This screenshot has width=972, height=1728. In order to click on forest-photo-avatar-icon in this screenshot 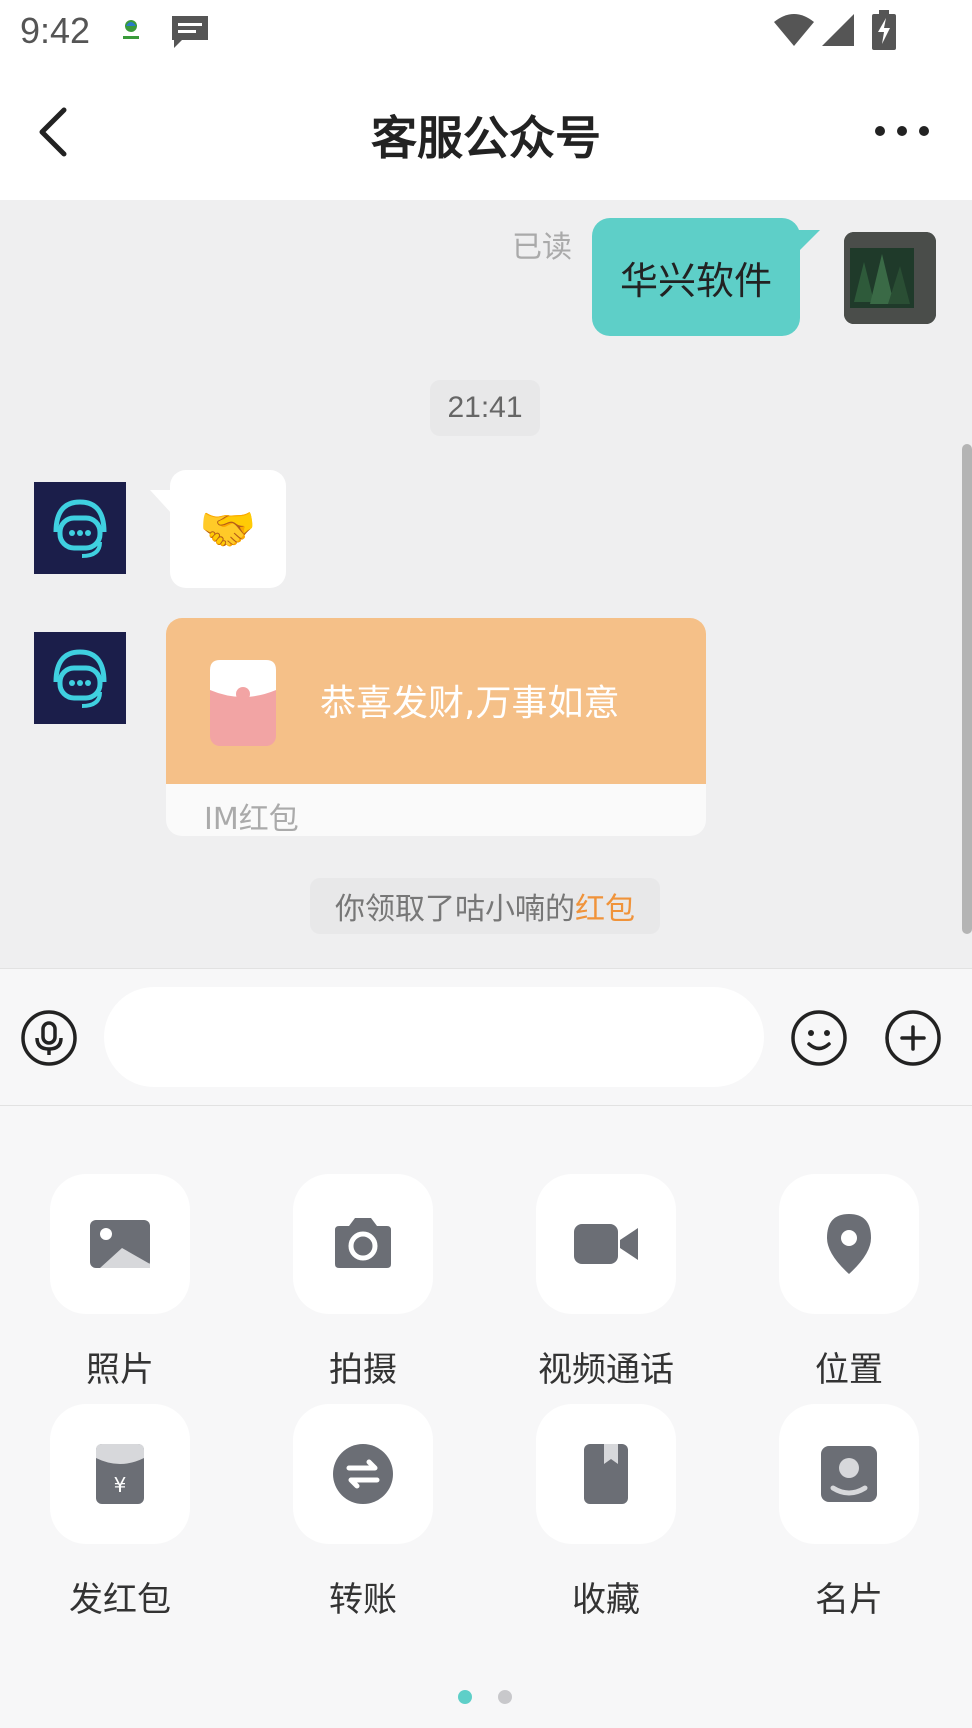, I will do `click(890, 278)`.